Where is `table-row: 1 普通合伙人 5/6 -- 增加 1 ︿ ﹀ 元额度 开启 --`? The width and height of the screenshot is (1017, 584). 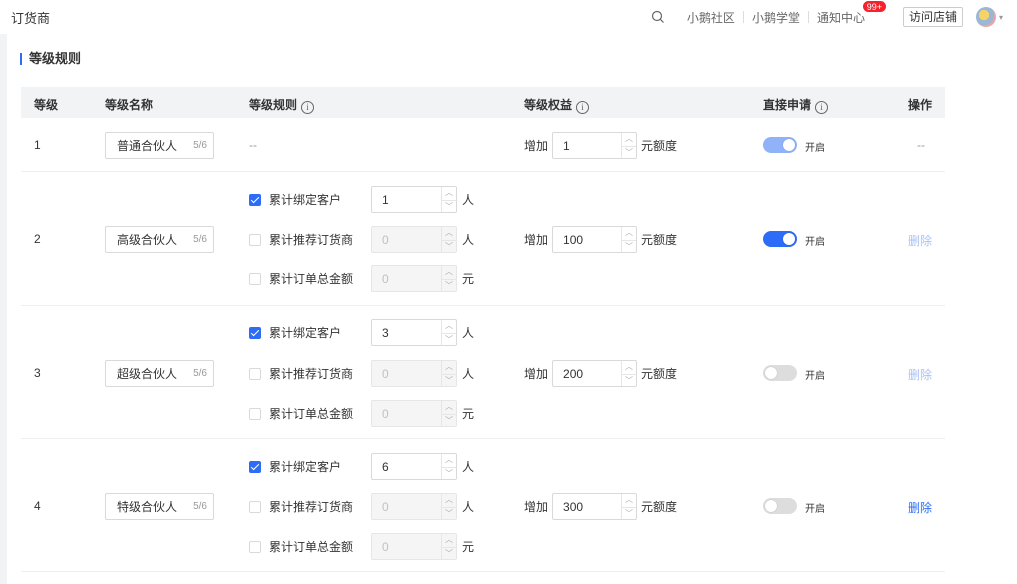
table-row: 1 普通合伙人 5/6 -- 增加 1 ︿ ﹀ 元额度 开启 -- is located at coordinates (483, 145).